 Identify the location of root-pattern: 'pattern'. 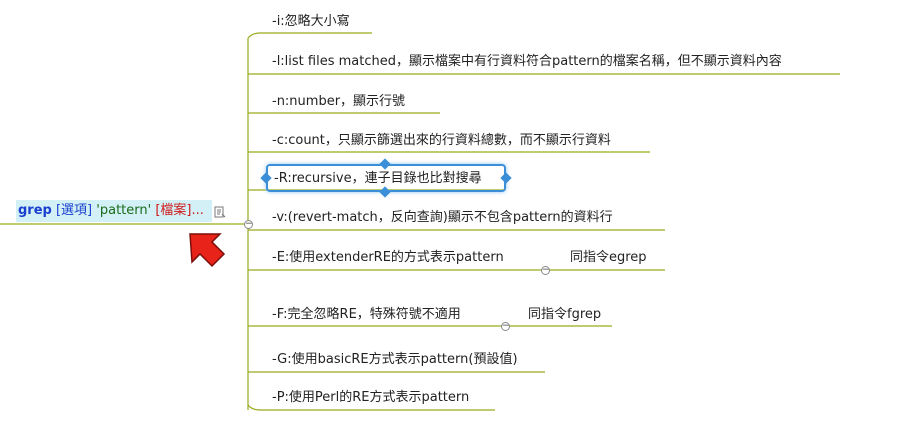
(124, 210).